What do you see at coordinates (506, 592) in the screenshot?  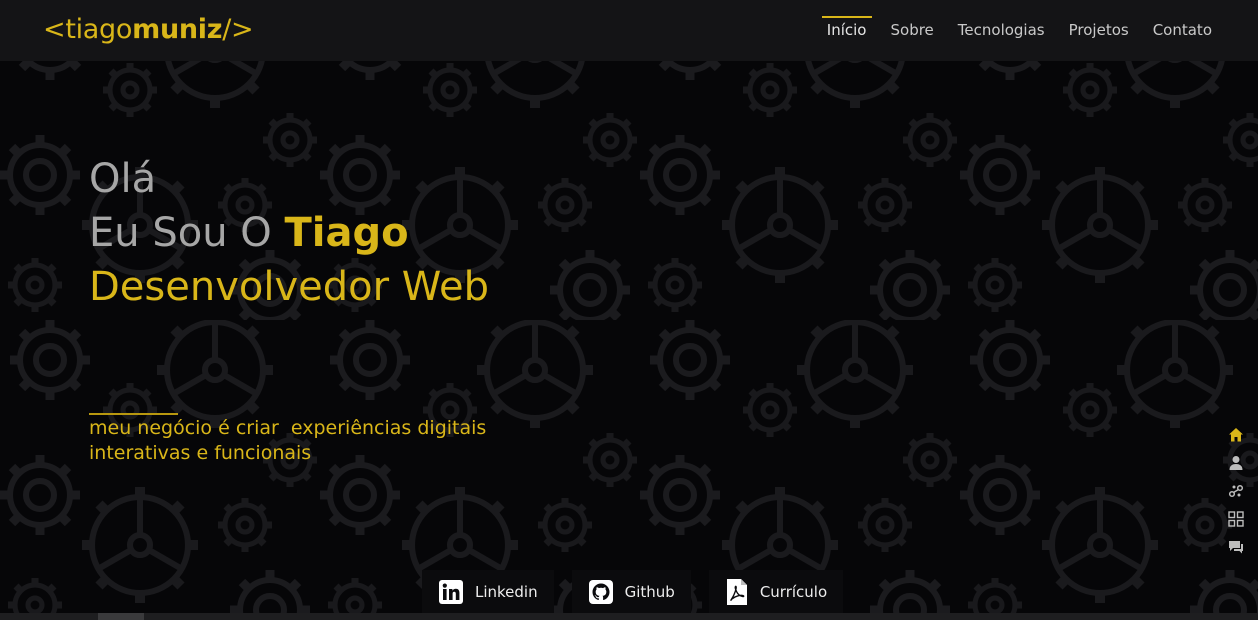 I see `linkedin-label: Linkedin` at bounding box center [506, 592].